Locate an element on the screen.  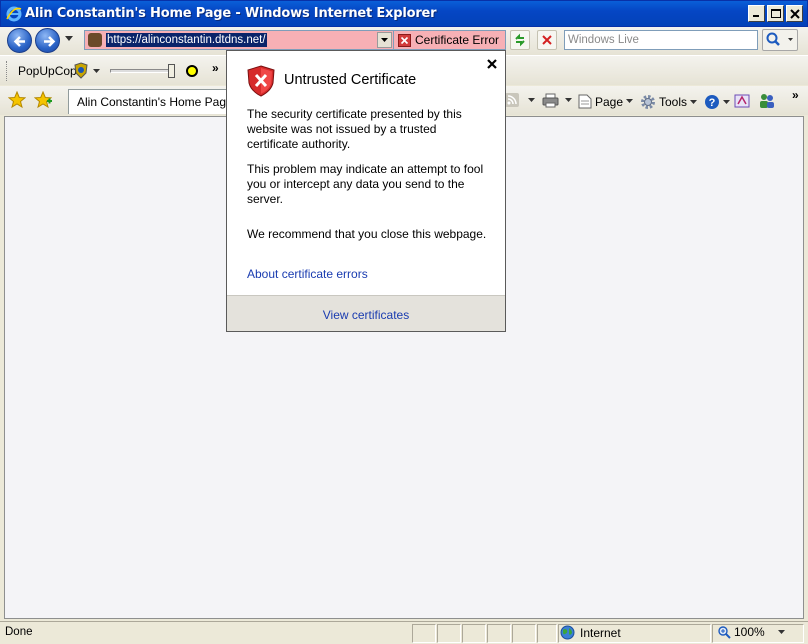
zone-label: Internet is located at coordinates (600, 632).